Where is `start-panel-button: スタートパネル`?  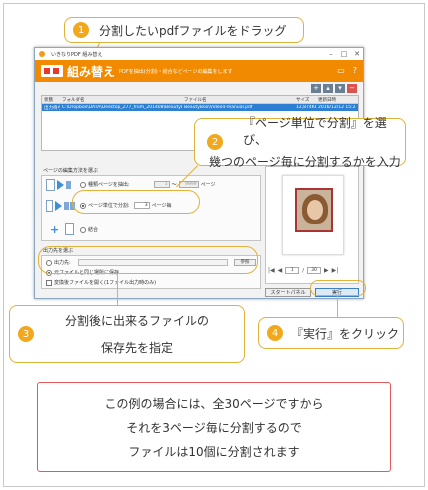 start-panel-button: スタートパネル is located at coordinates (288, 292).